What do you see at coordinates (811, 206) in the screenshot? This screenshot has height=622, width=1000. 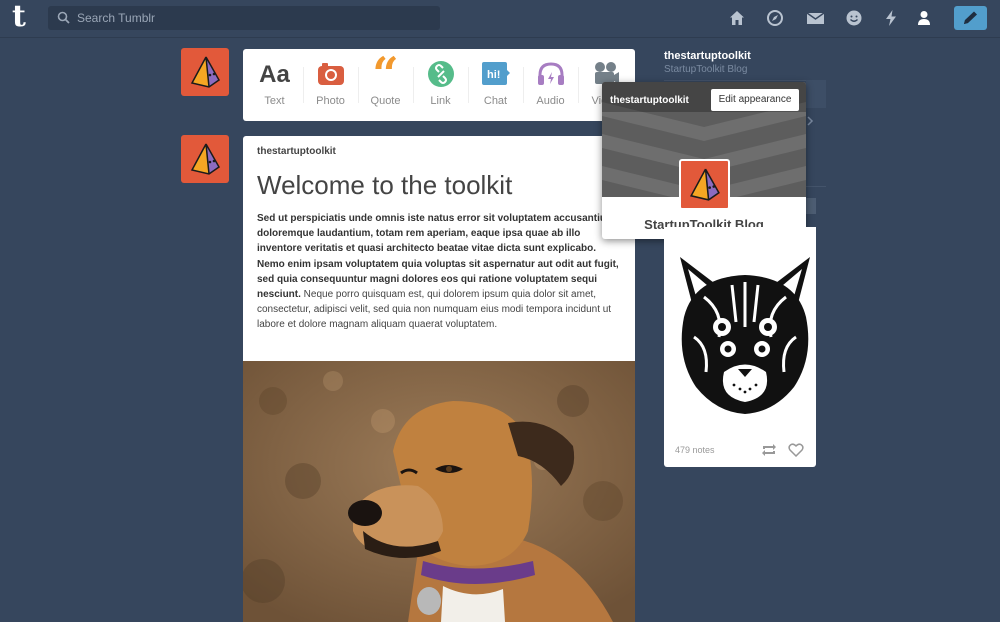 I see `dropdown-toggle` at bounding box center [811, 206].